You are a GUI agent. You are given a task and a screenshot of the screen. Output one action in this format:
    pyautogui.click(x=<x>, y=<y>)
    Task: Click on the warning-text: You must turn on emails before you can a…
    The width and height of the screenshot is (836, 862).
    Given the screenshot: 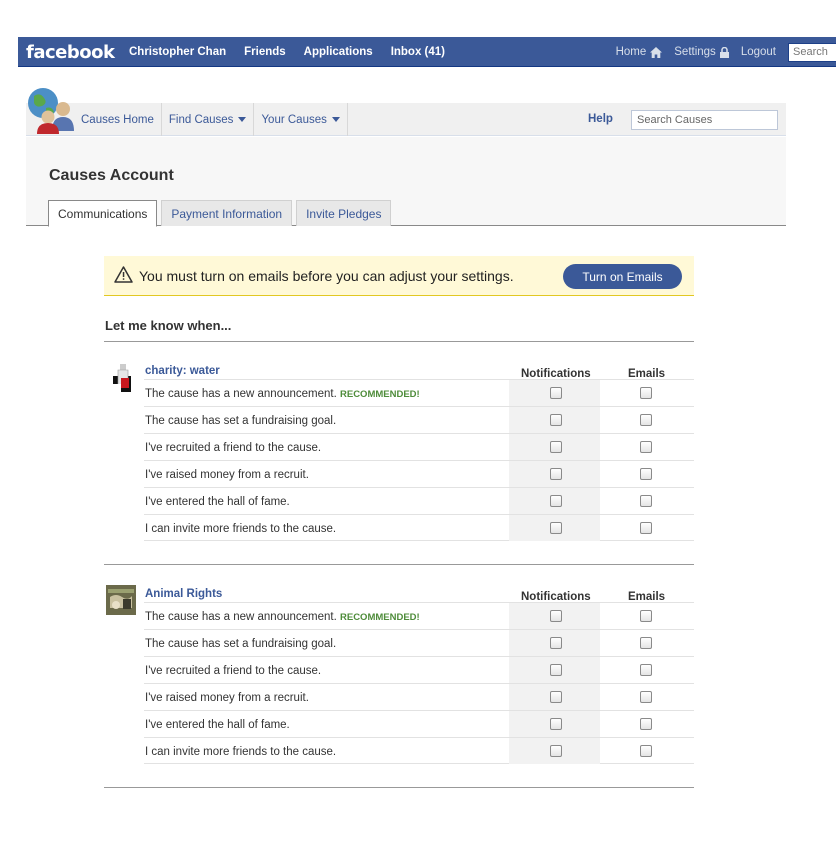 What is the action you would take?
    pyautogui.click(x=326, y=276)
    